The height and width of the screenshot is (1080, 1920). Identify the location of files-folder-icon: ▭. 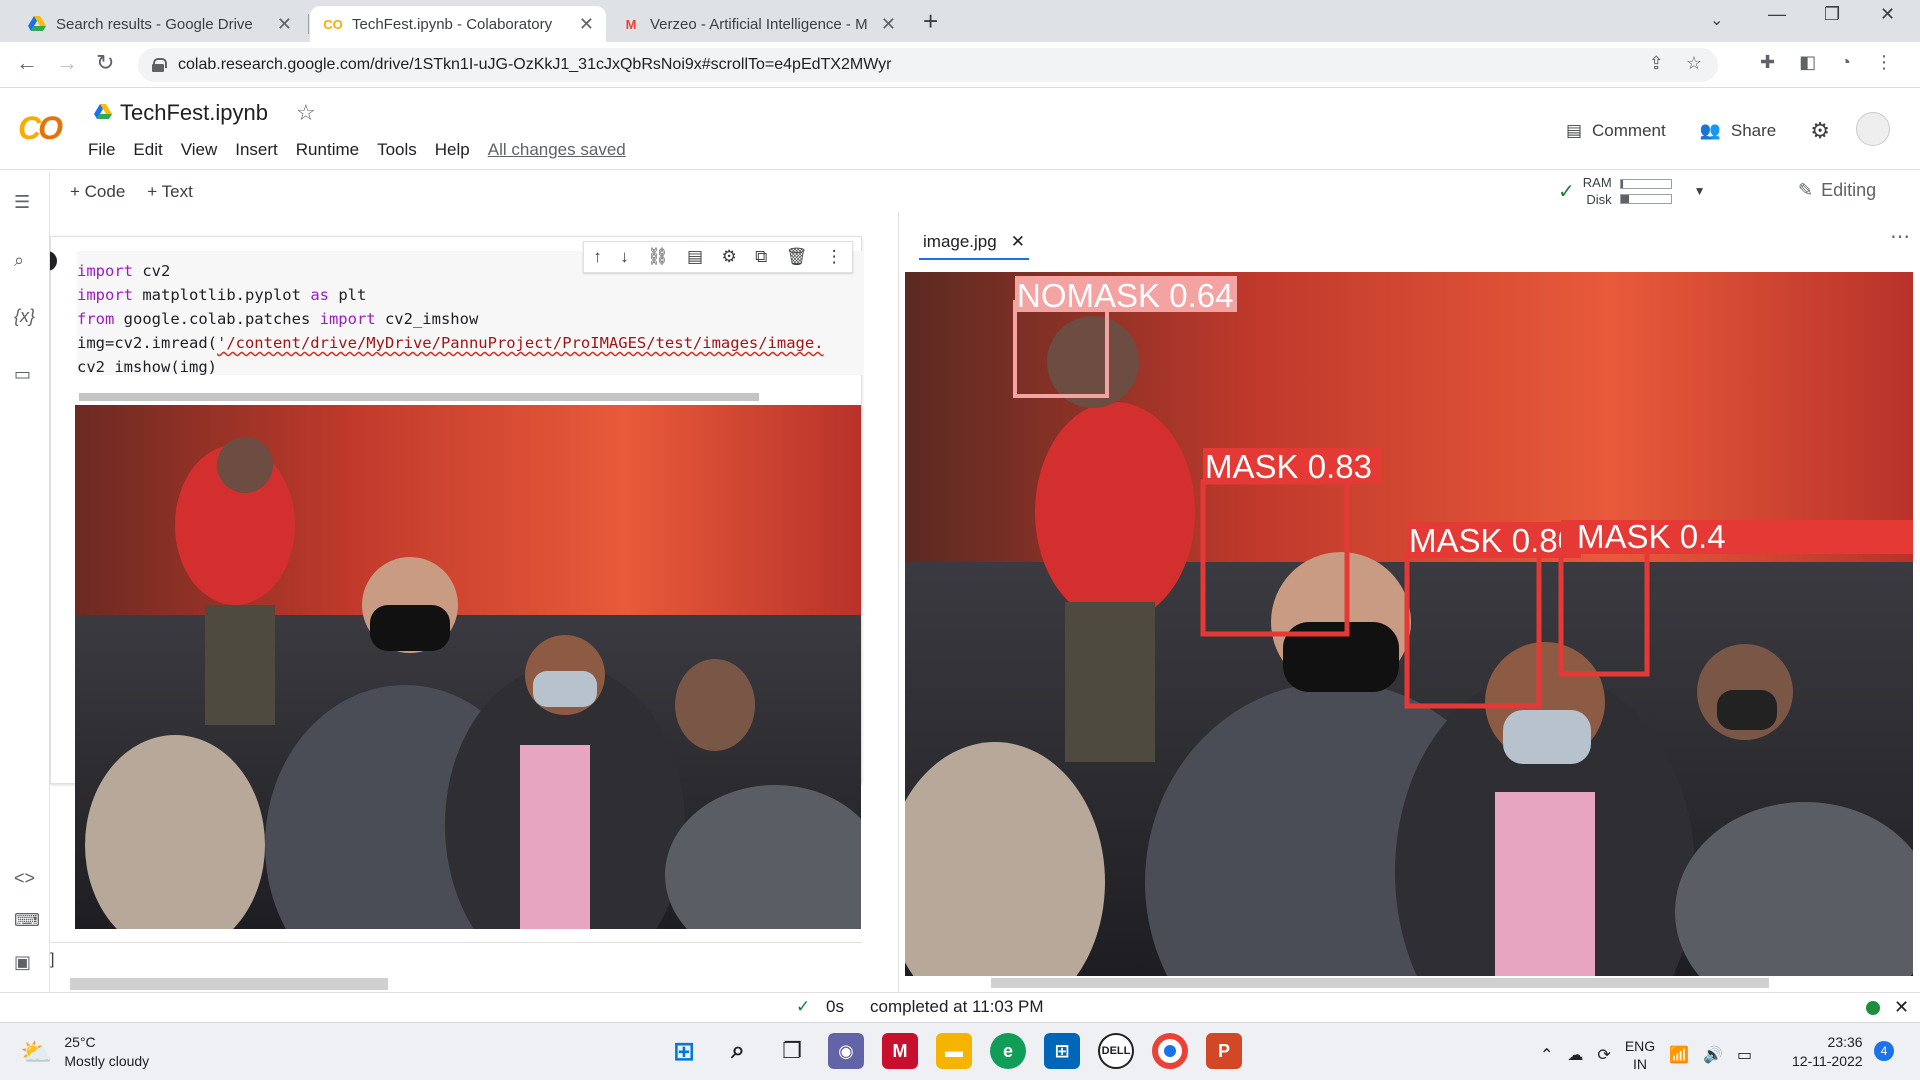
(22, 374).